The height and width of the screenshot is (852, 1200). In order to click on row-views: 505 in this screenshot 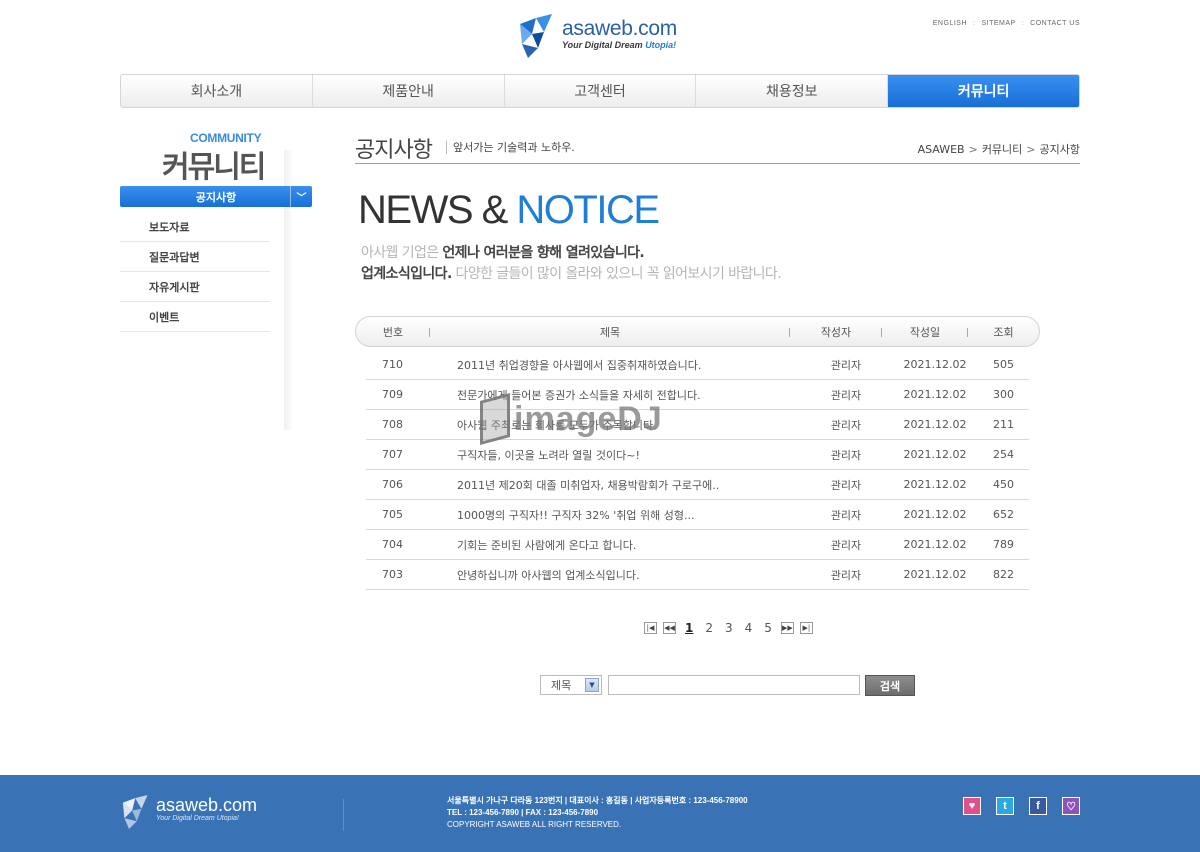, I will do `click(1003, 364)`.